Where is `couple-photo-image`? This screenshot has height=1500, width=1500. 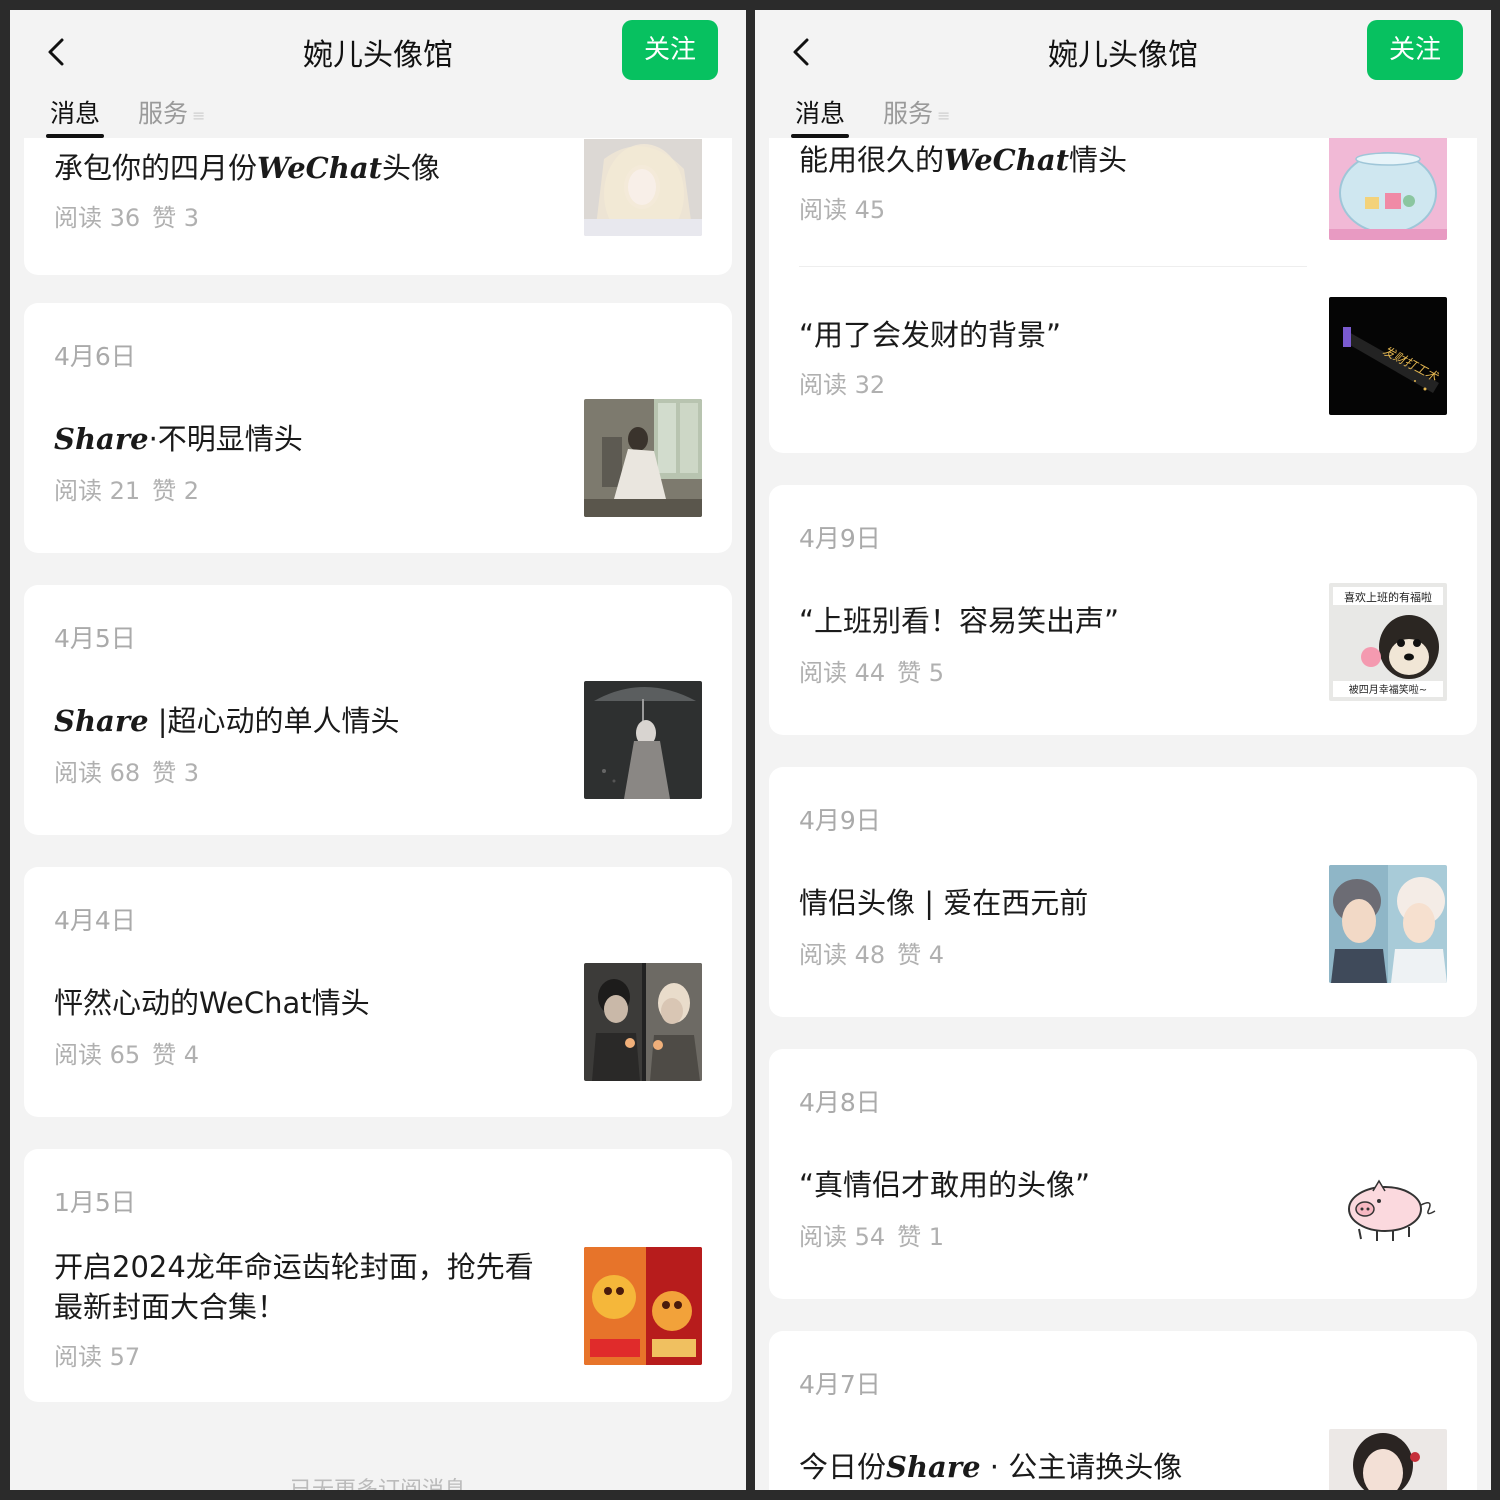 couple-photo-image is located at coordinates (643, 1022).